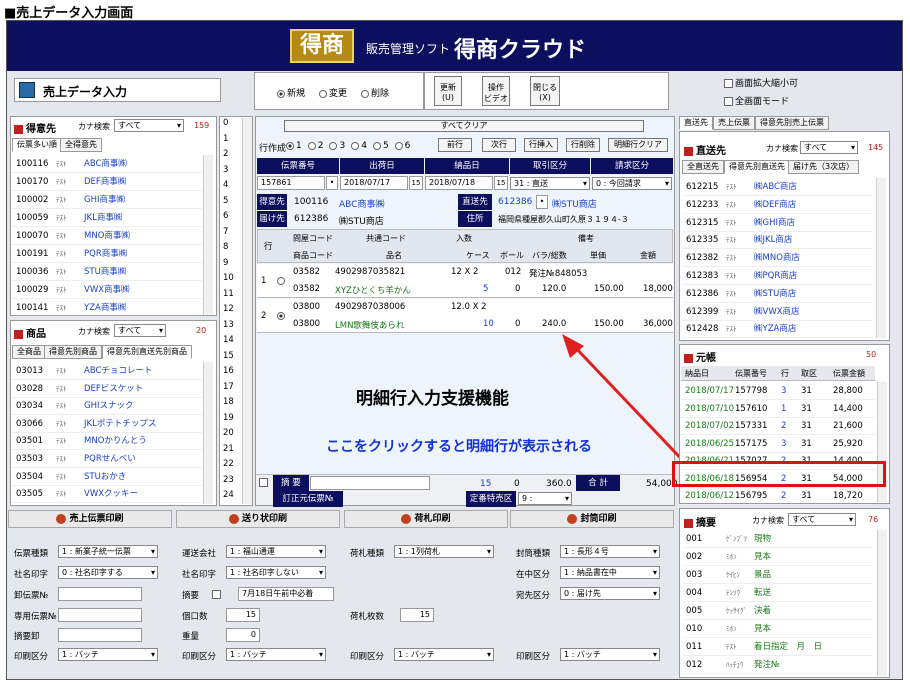  Describe the element at coordinates (107, 254) in the screenshot. I see `customer-row: 100191 ﾃｽﾄ PQR商事㈱` at that location.